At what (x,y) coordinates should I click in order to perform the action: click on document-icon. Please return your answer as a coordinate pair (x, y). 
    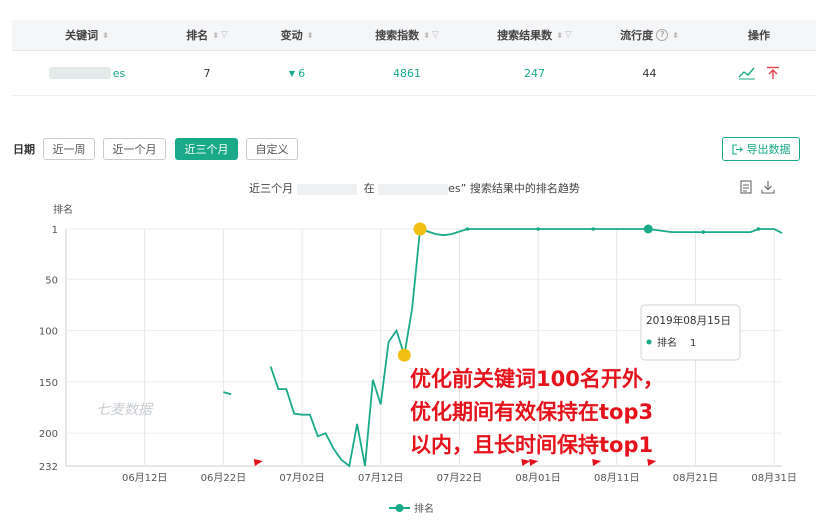
    Looking at the image, I should click on (746, 187).